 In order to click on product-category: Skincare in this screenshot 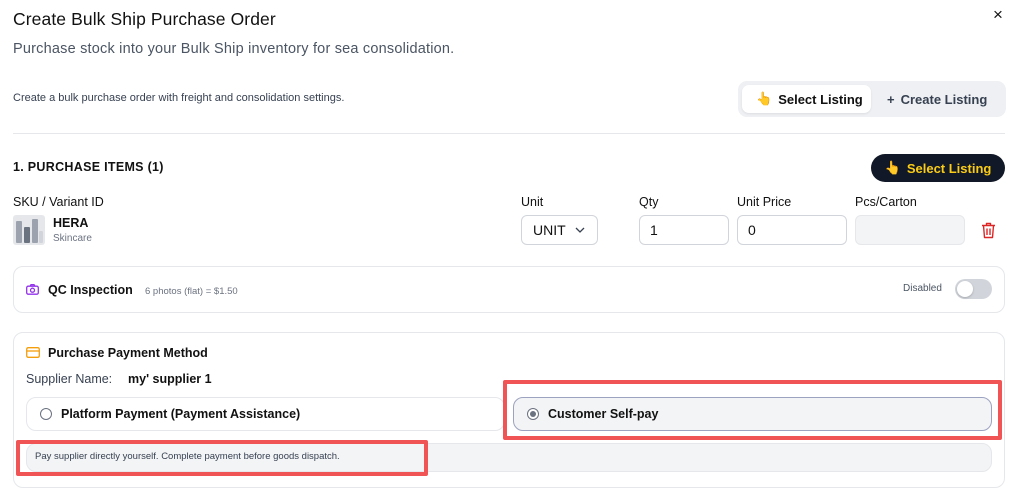, I will do `click(72, 238)`.